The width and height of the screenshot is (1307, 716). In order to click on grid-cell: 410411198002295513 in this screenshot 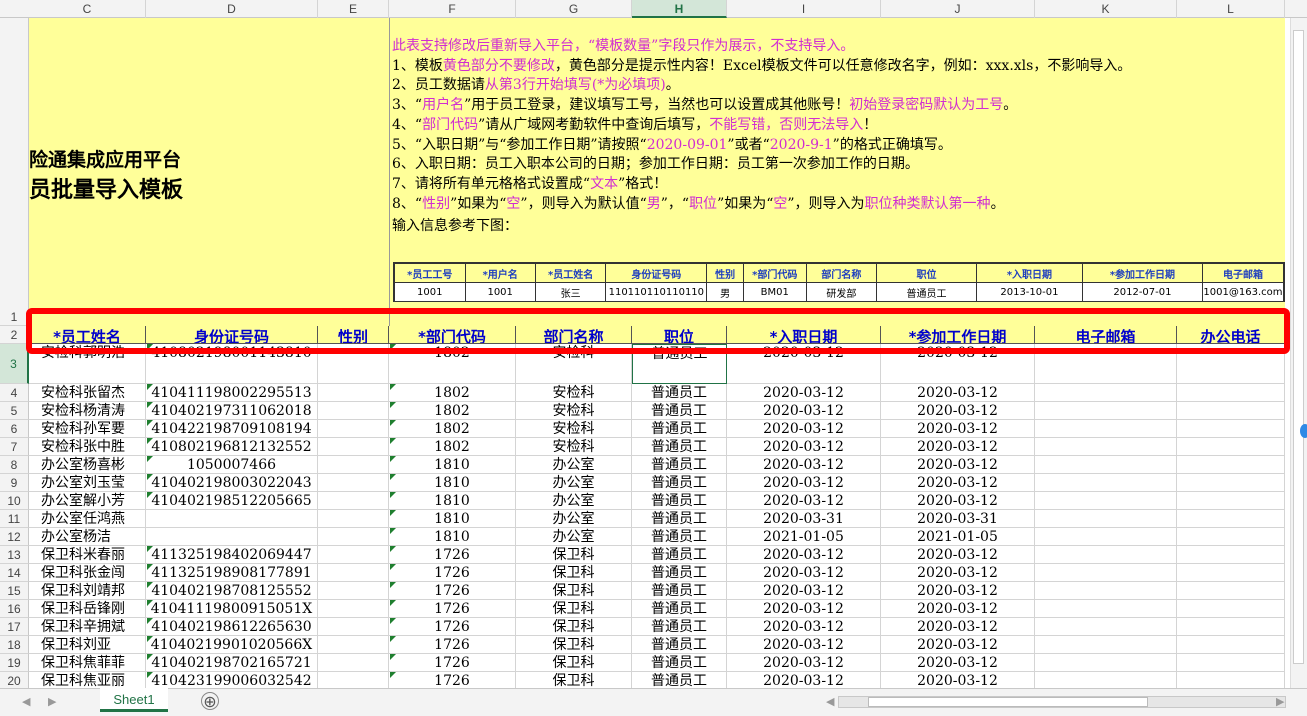, I will do `click(232, 393)`.